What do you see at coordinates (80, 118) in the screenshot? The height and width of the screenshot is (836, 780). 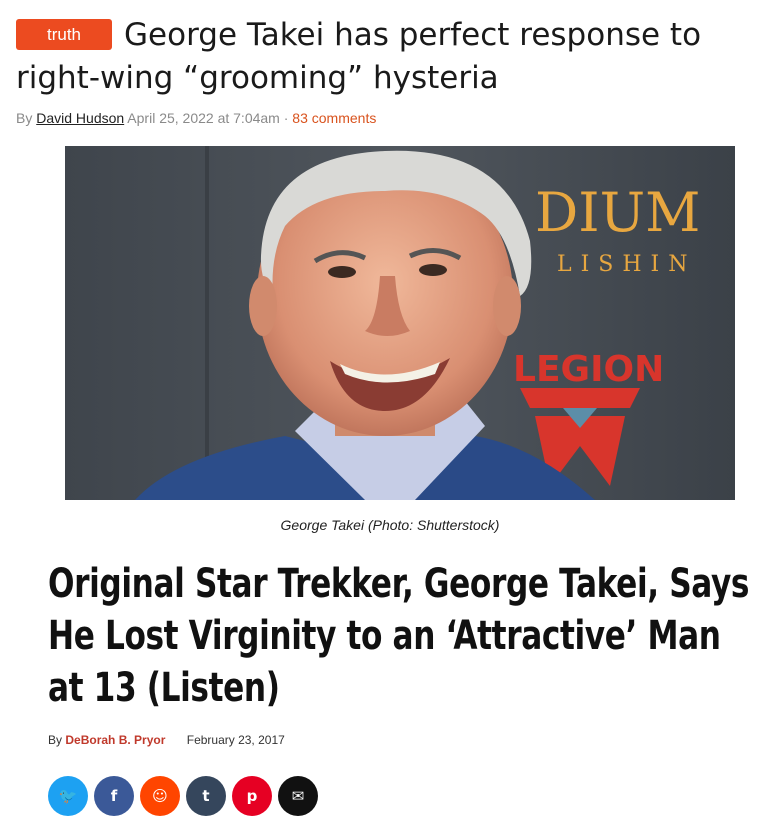 I see `author-link: David Hudson` at bounding box center [80, 118].